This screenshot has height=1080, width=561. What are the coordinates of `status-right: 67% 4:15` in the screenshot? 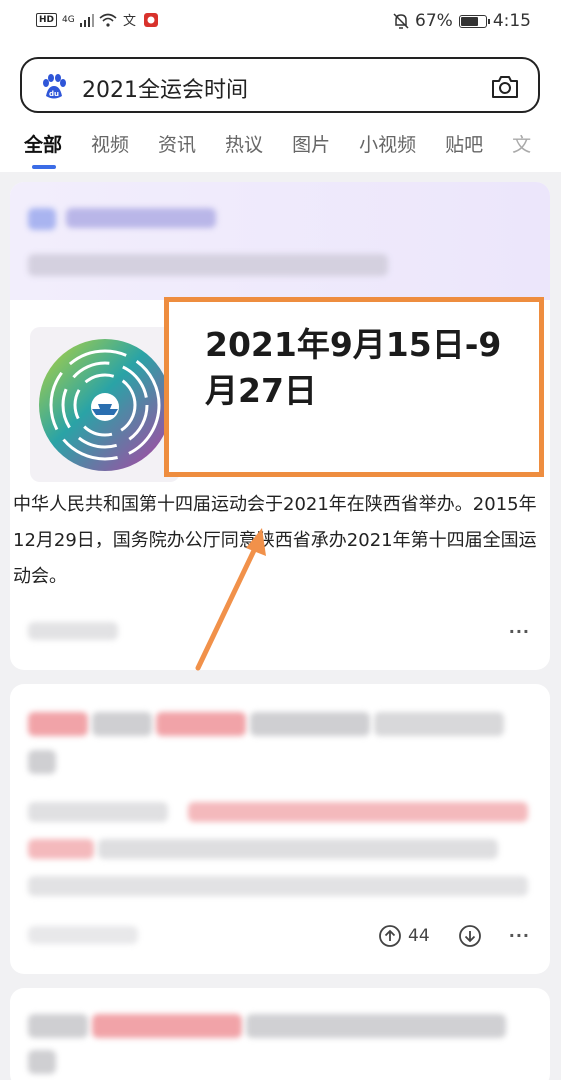 It's located at (462, 21).